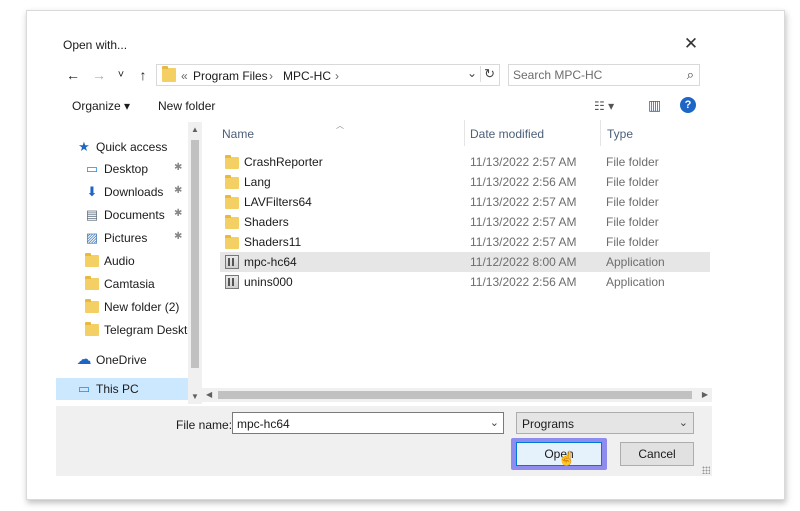 This screenshot has height=511, width=800. What do you see at coordinates (620, 134) in the screenshot?
I see `column-header-type: Type` at bounding box center [620, 134].